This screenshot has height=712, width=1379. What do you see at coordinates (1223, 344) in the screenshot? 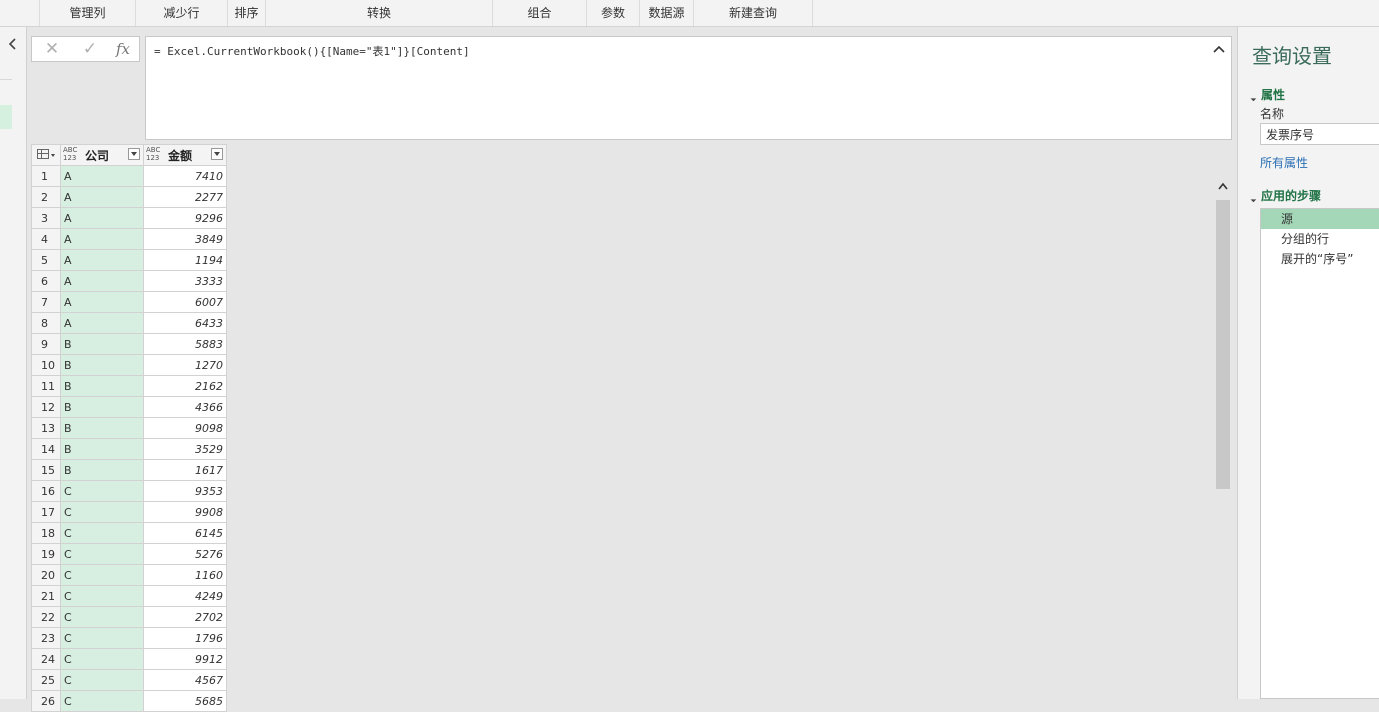
I see `scrollbar-thumb` at bounding box center [1223, 344].